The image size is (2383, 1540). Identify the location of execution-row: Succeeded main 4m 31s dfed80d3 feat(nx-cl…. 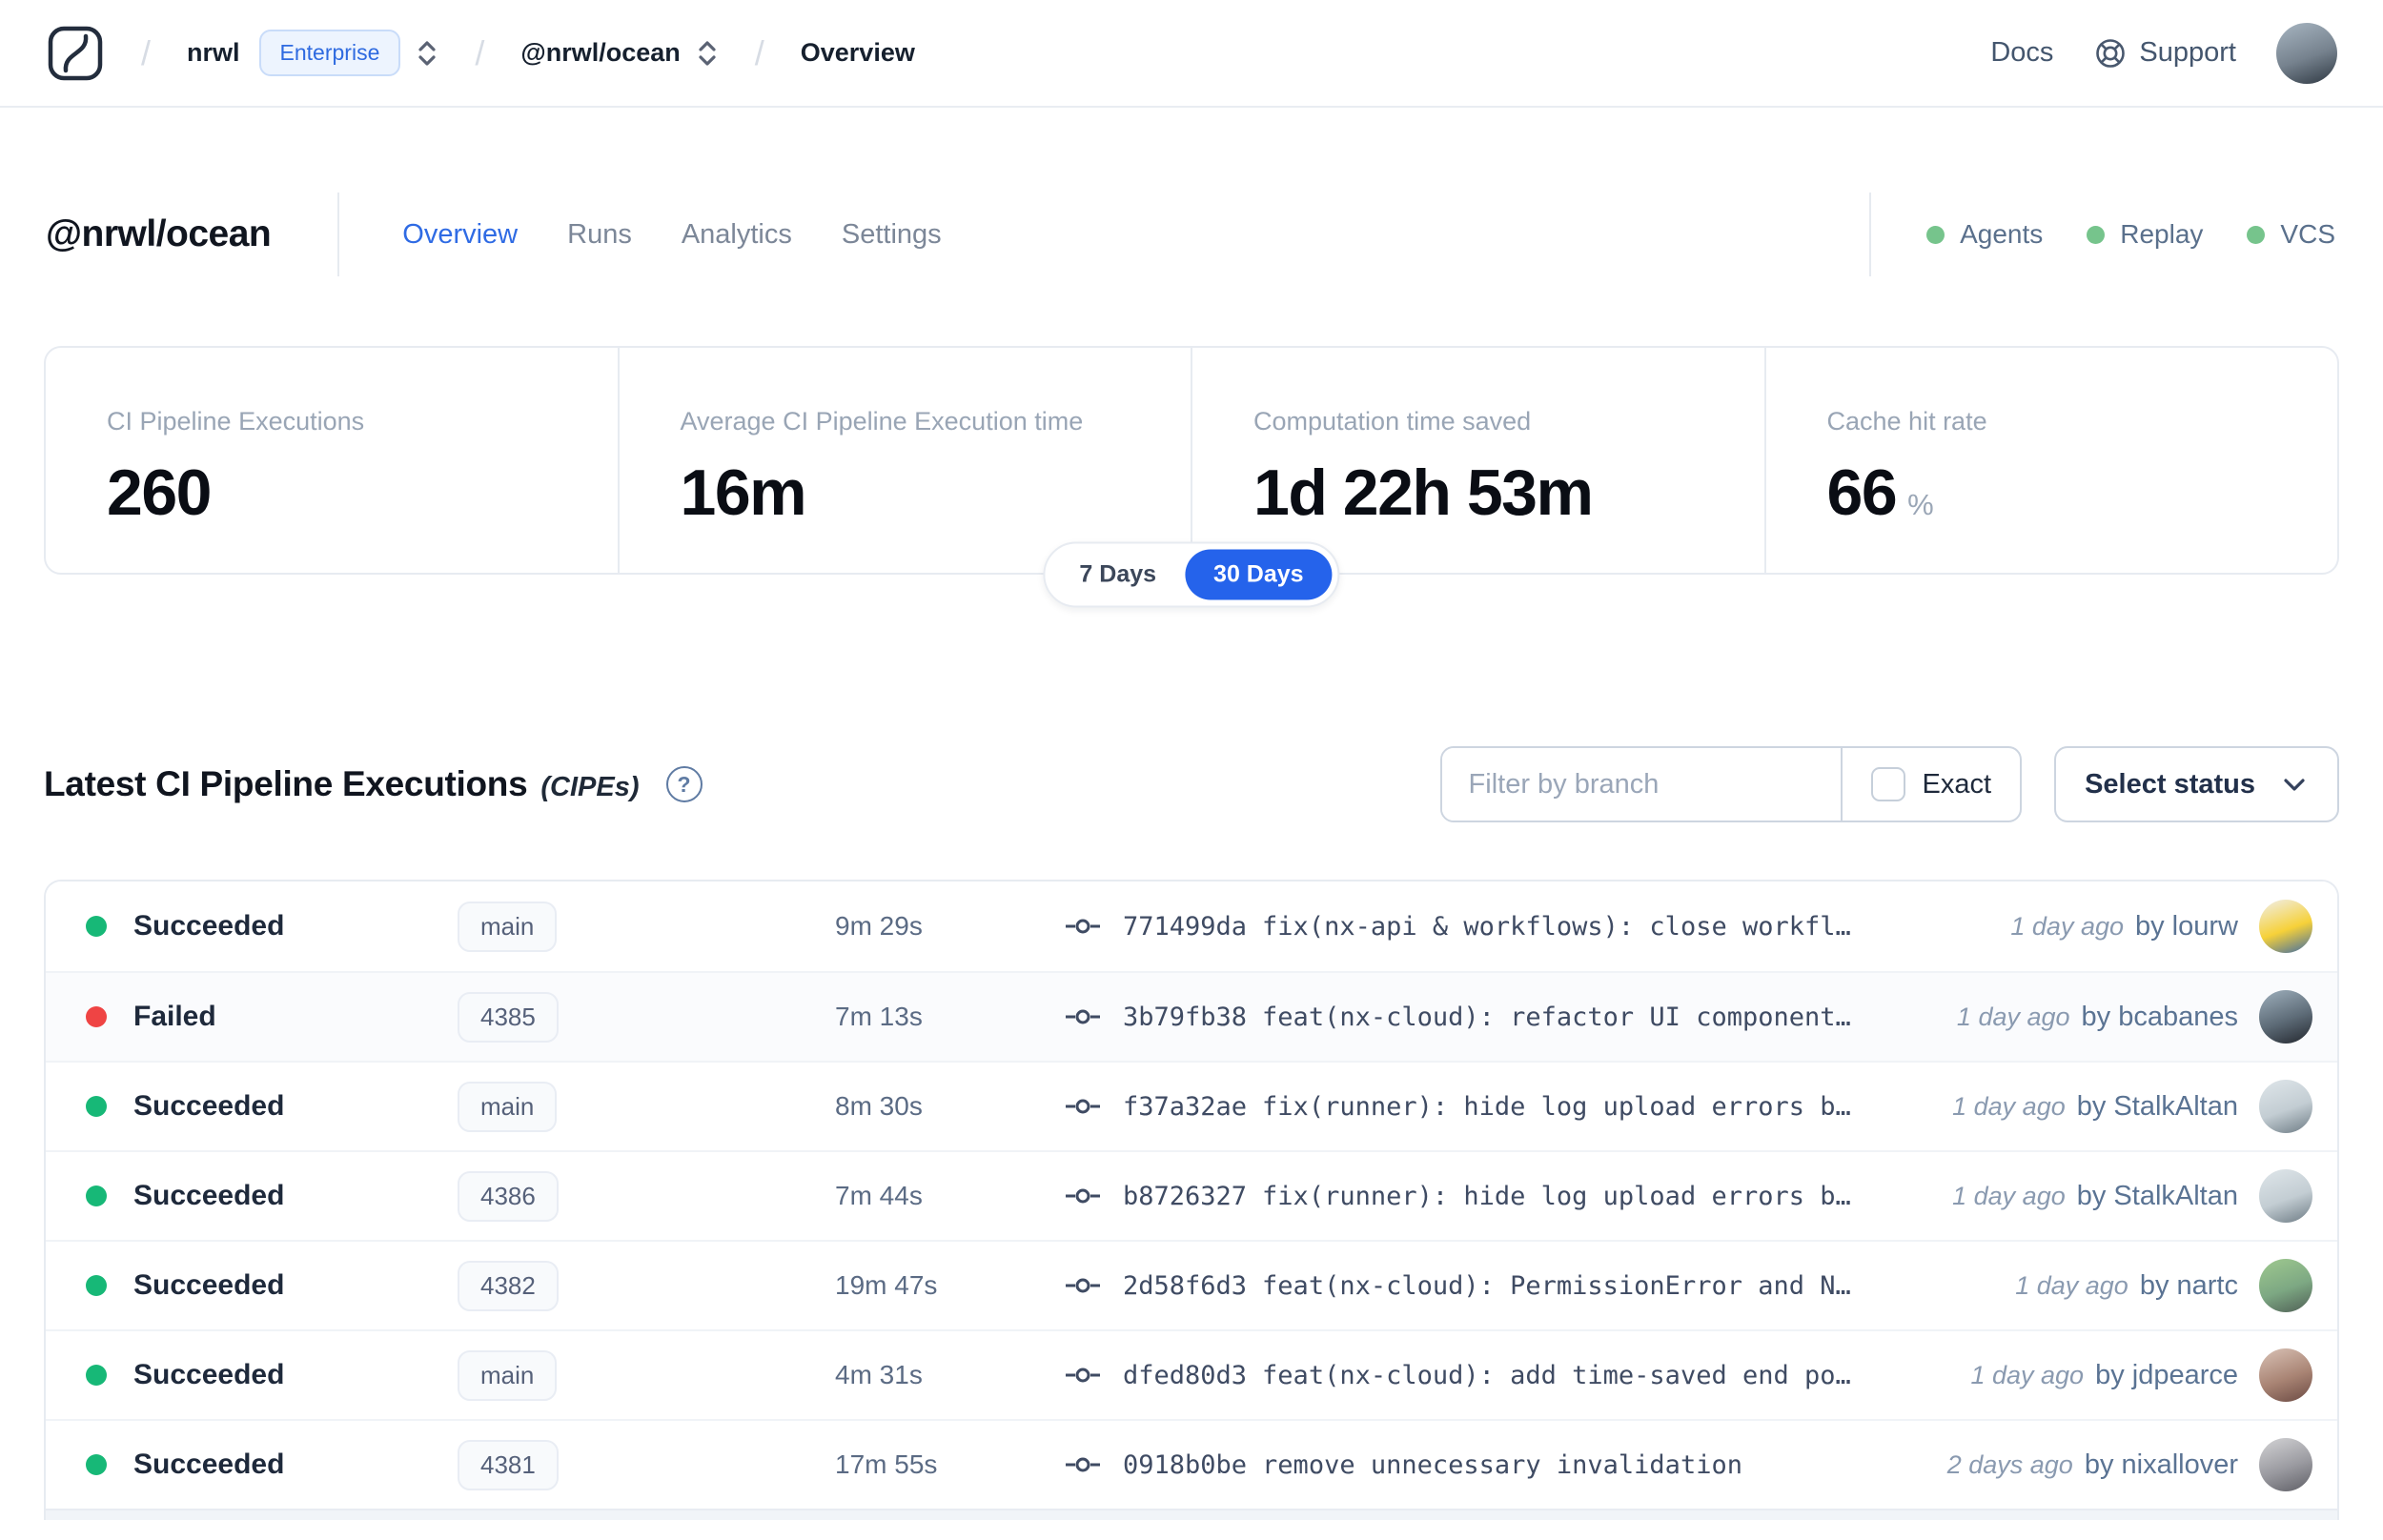
(1191, 1374).